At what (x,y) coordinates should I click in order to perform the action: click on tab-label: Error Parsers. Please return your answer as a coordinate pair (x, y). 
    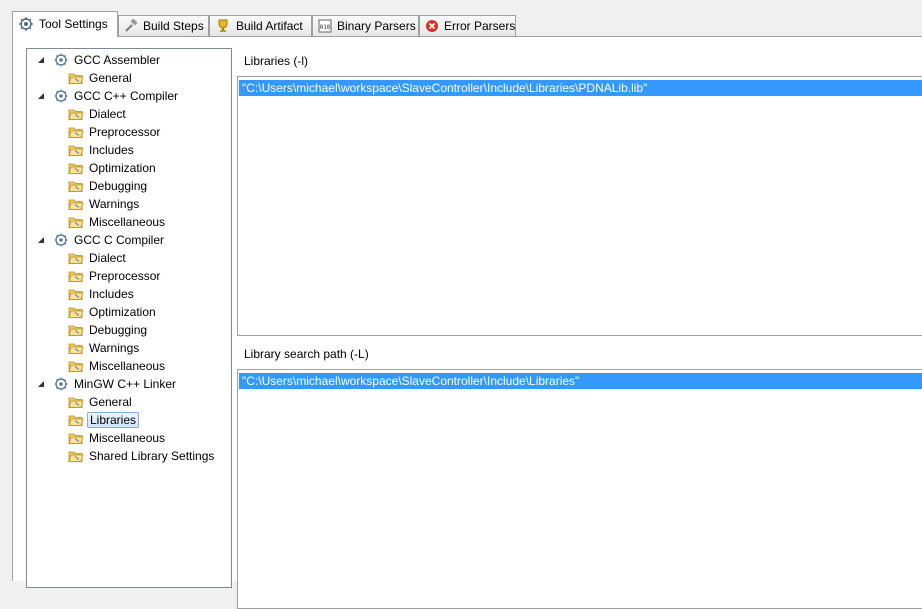
    Looking at the image, I should click on (480, 26).